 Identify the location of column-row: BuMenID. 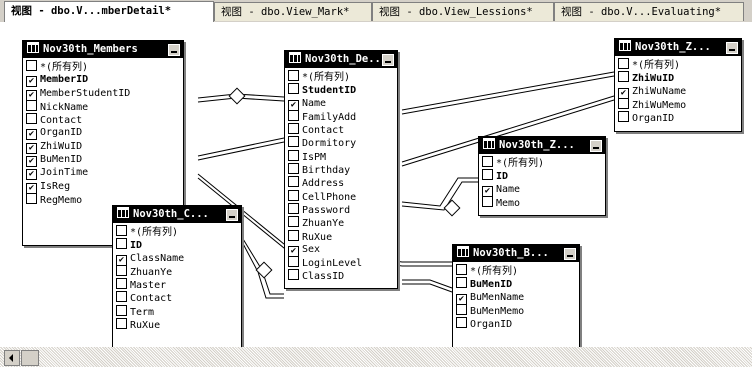
(517, 283).